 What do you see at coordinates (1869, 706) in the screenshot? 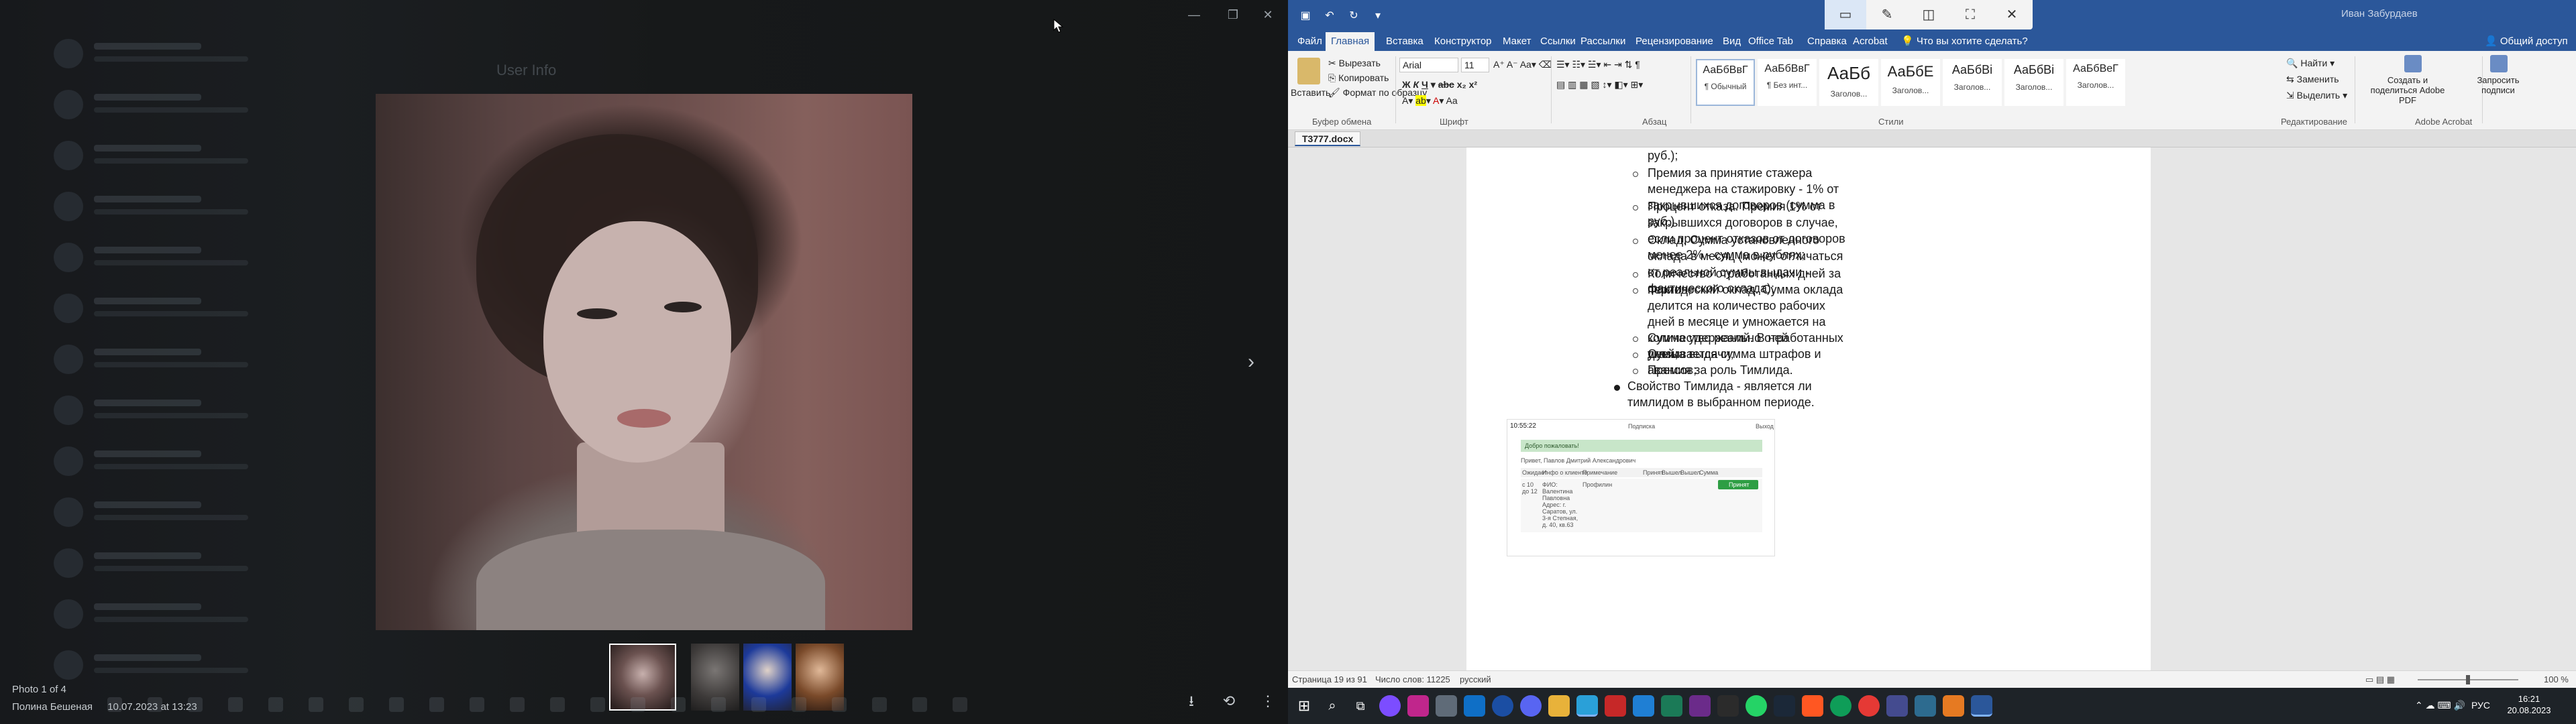
I see `yandex-icon` at bounding box center [1869, 706].